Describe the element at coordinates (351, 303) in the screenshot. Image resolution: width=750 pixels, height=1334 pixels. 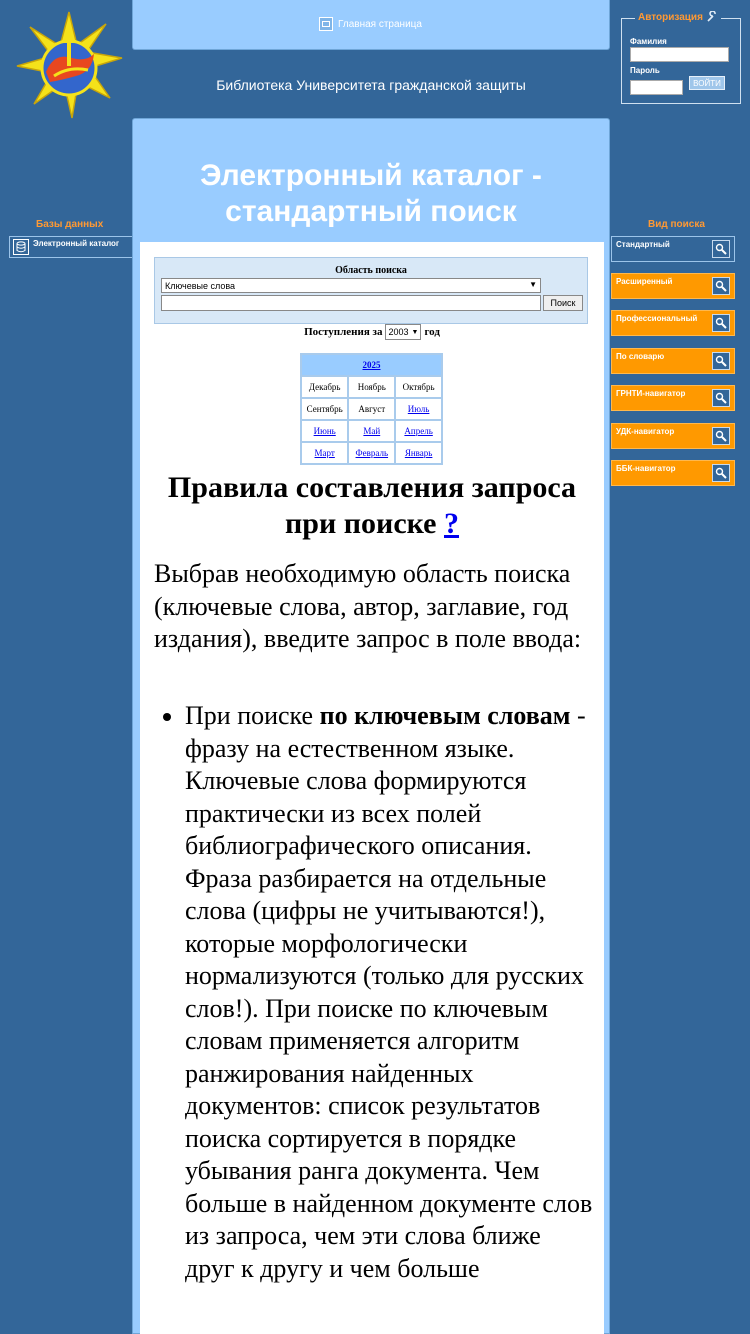
I see `search-query-input` at that location.